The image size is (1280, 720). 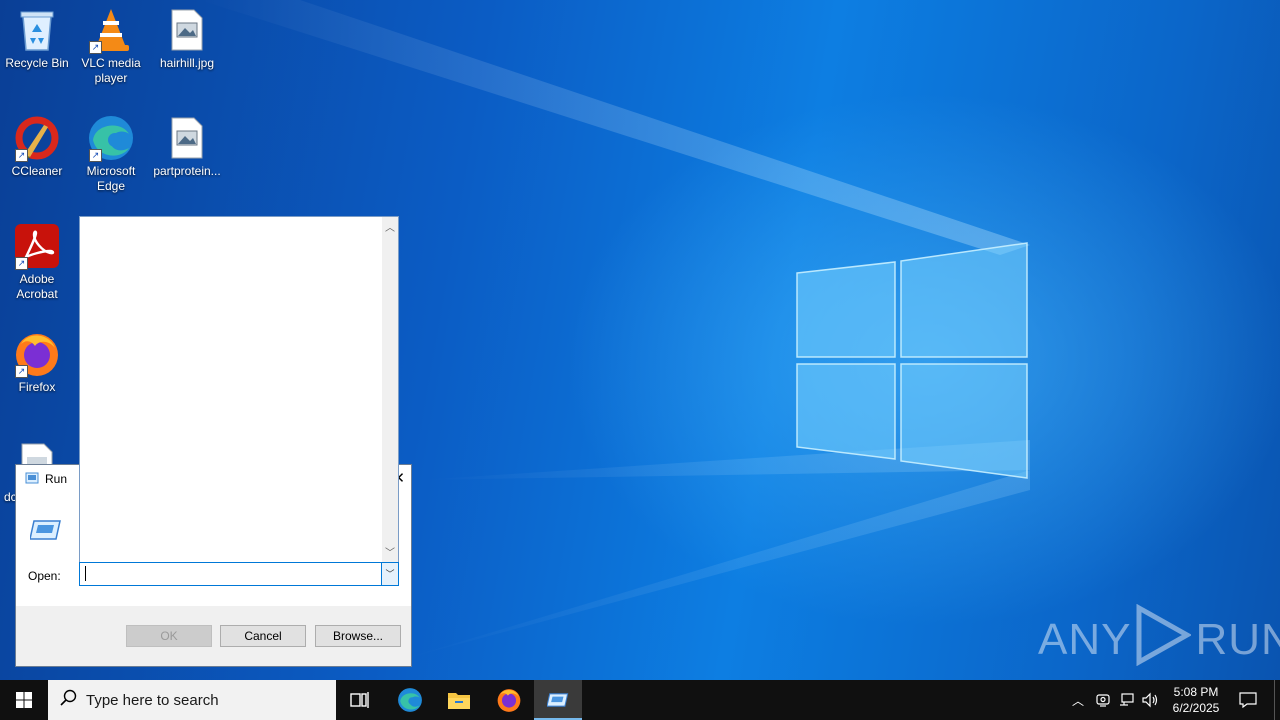 I want to click on desktop-icon-recycle-bin: Recycle Bin, so click(x=37, y=35).